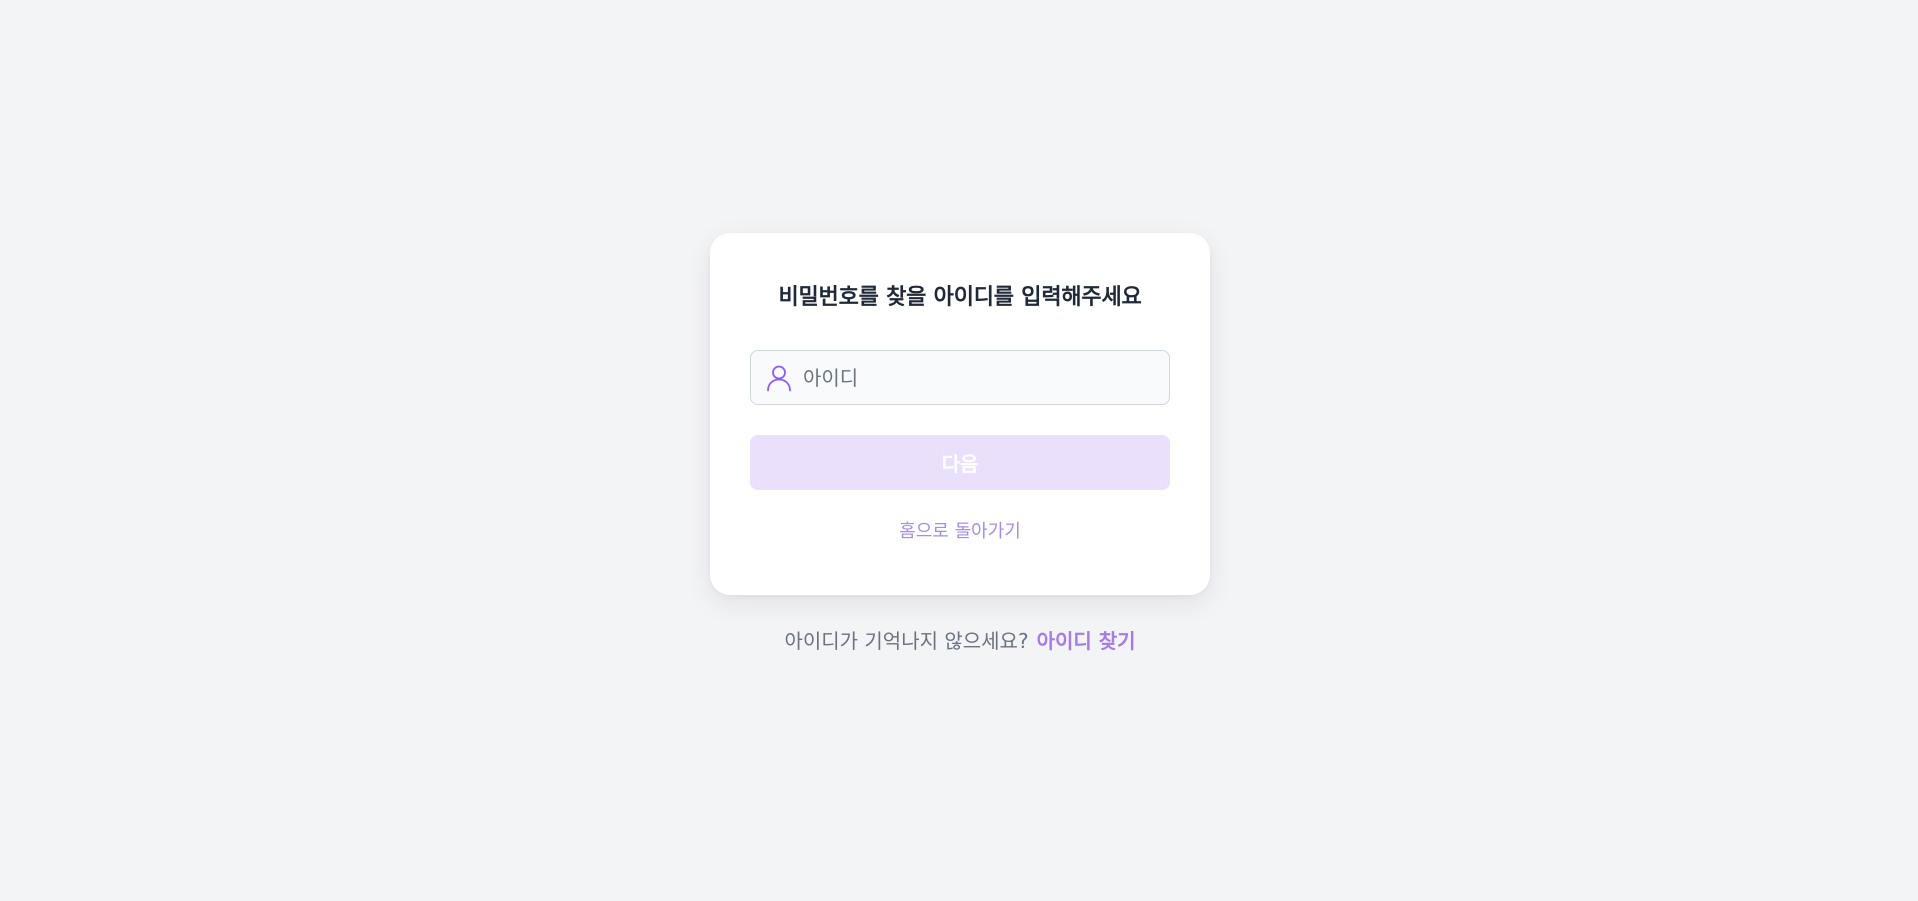  I want to click on id-field, so click(960, 377).